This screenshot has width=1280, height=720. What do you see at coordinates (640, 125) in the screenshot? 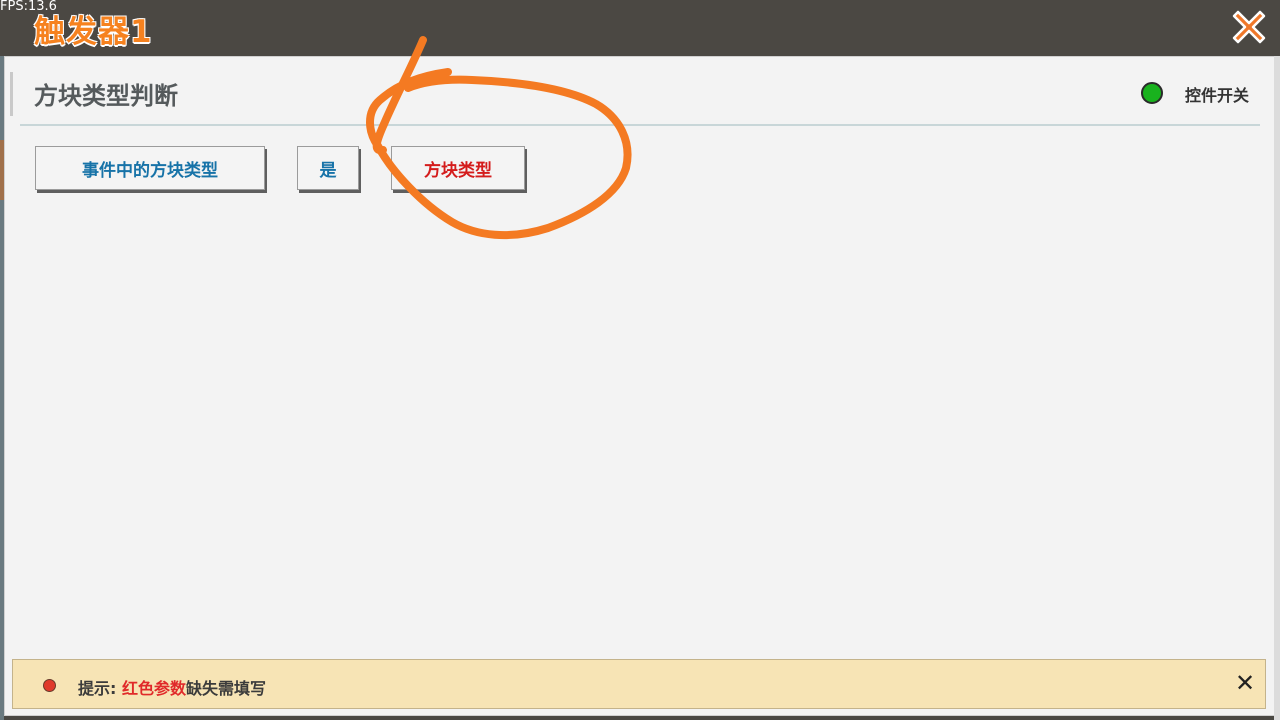
I see `section-divider` at bounding box center [640, 125].